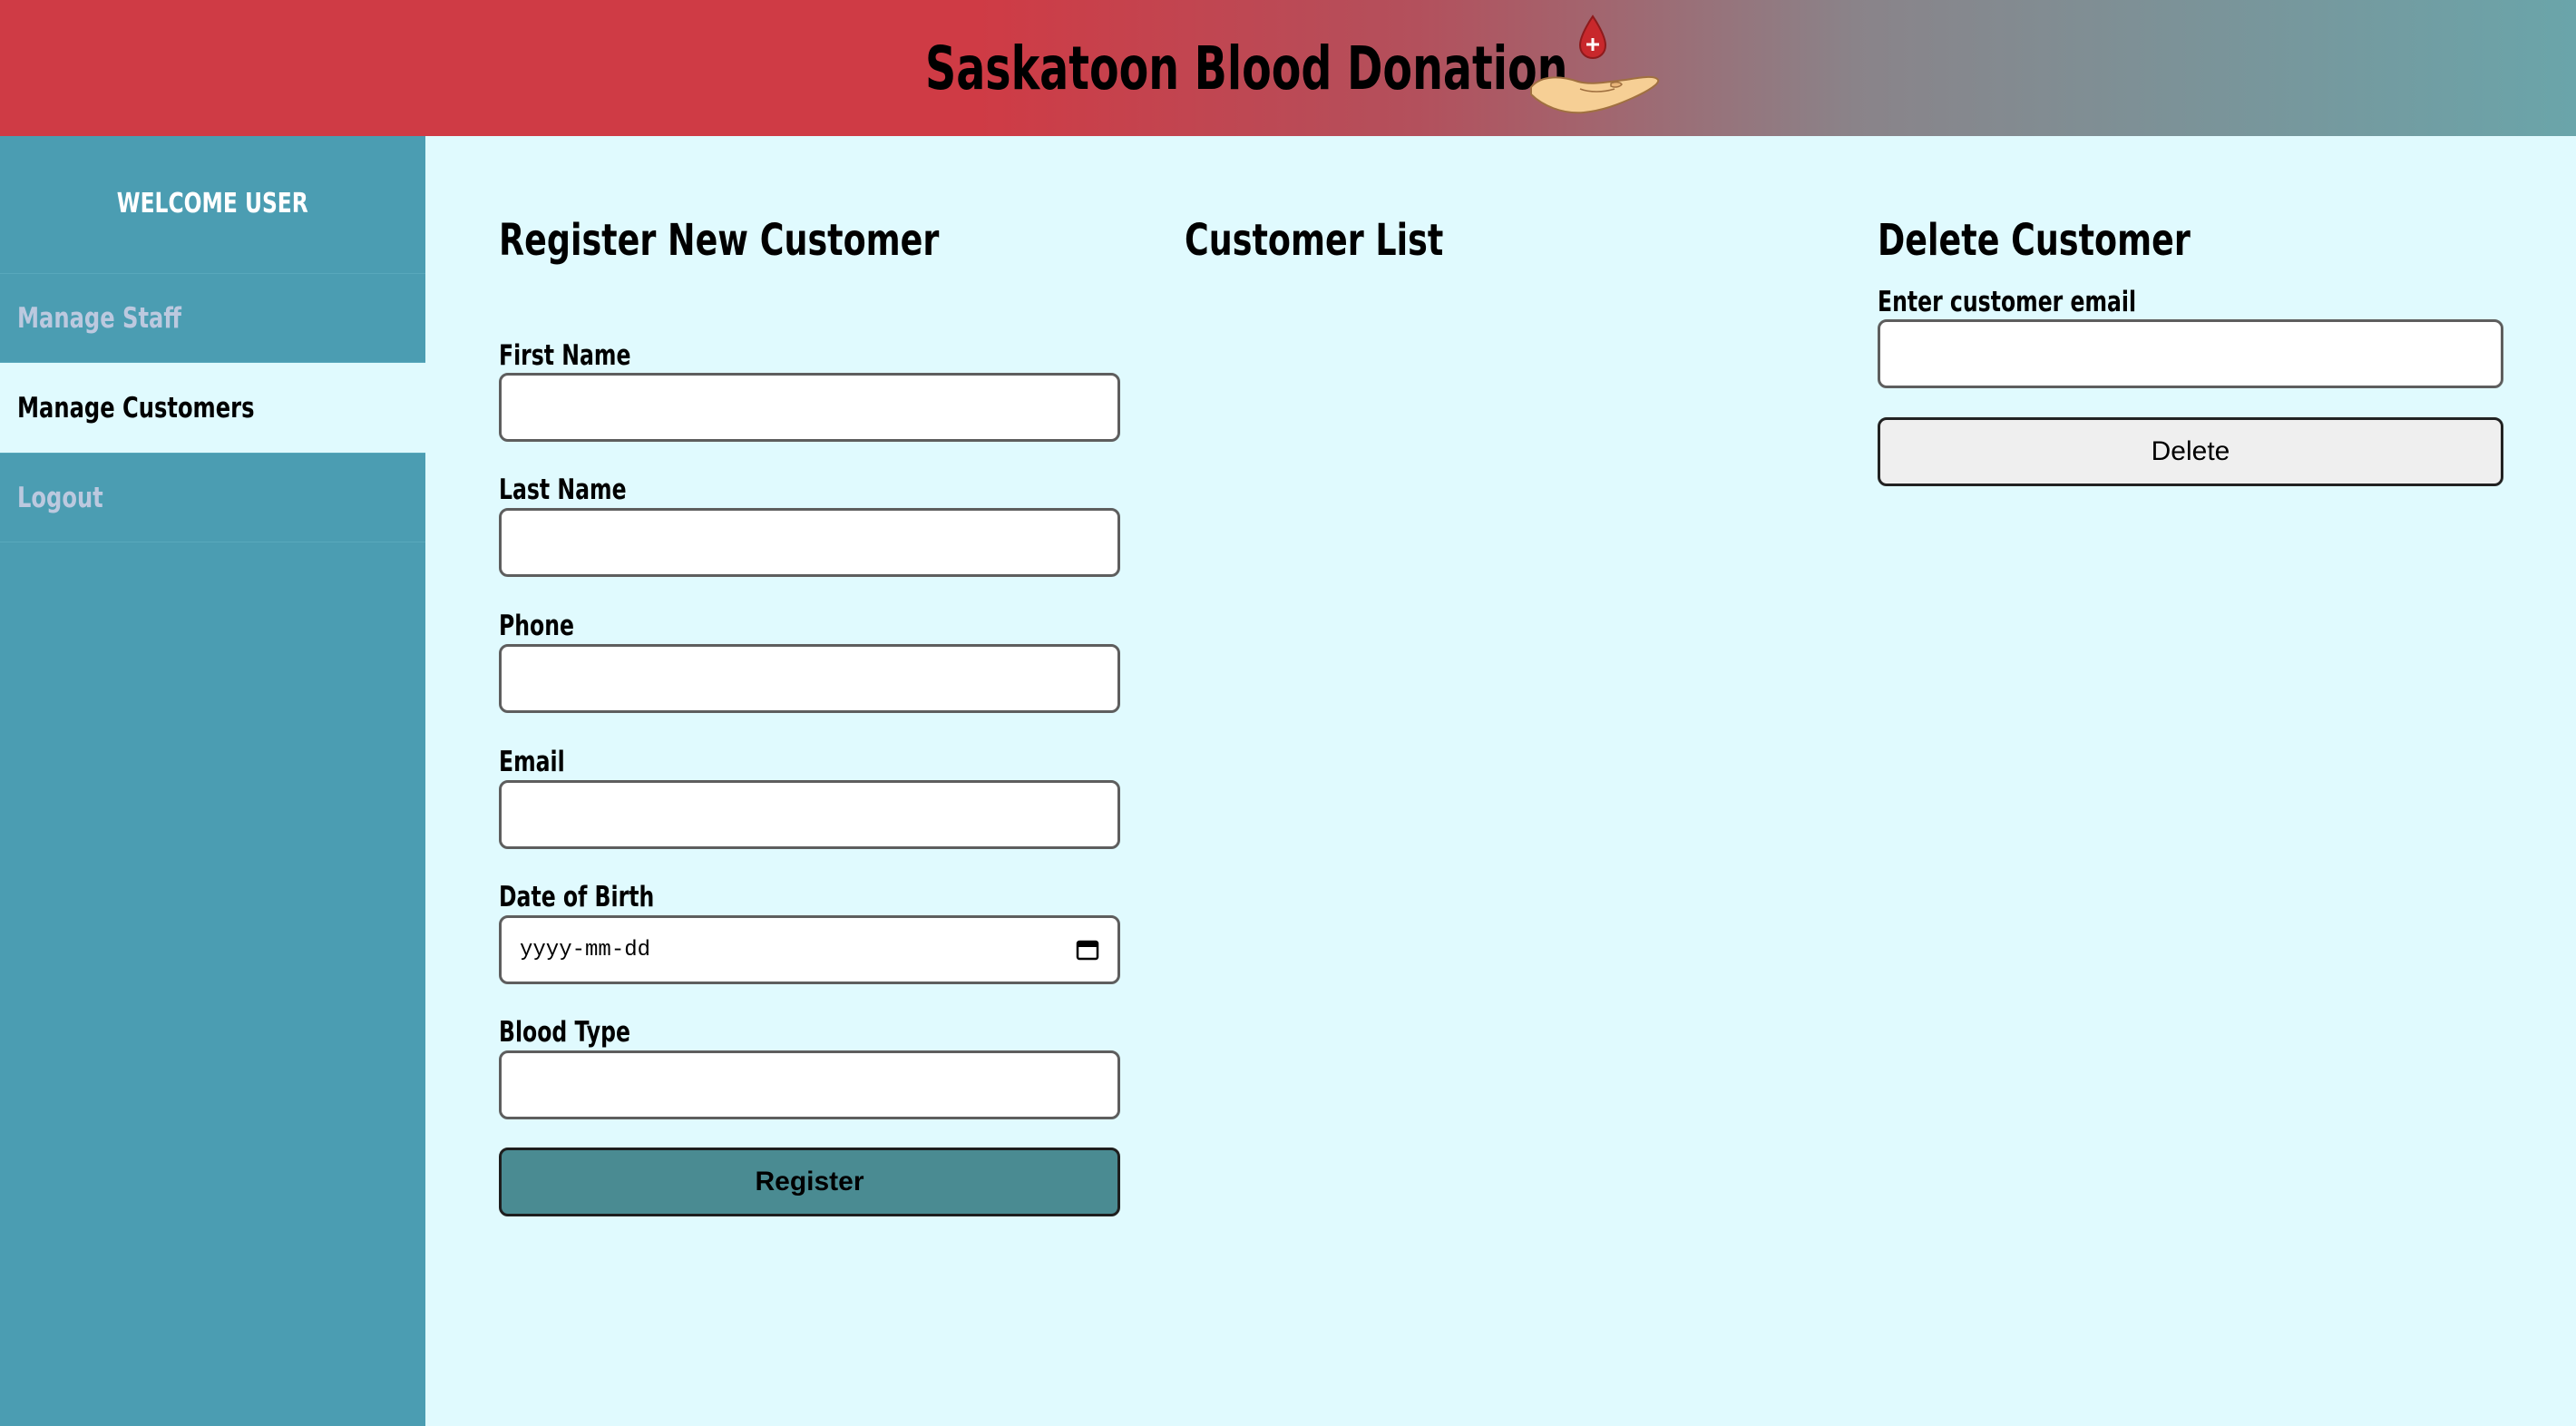  I want to click on last-name-field, so click(809, 542).